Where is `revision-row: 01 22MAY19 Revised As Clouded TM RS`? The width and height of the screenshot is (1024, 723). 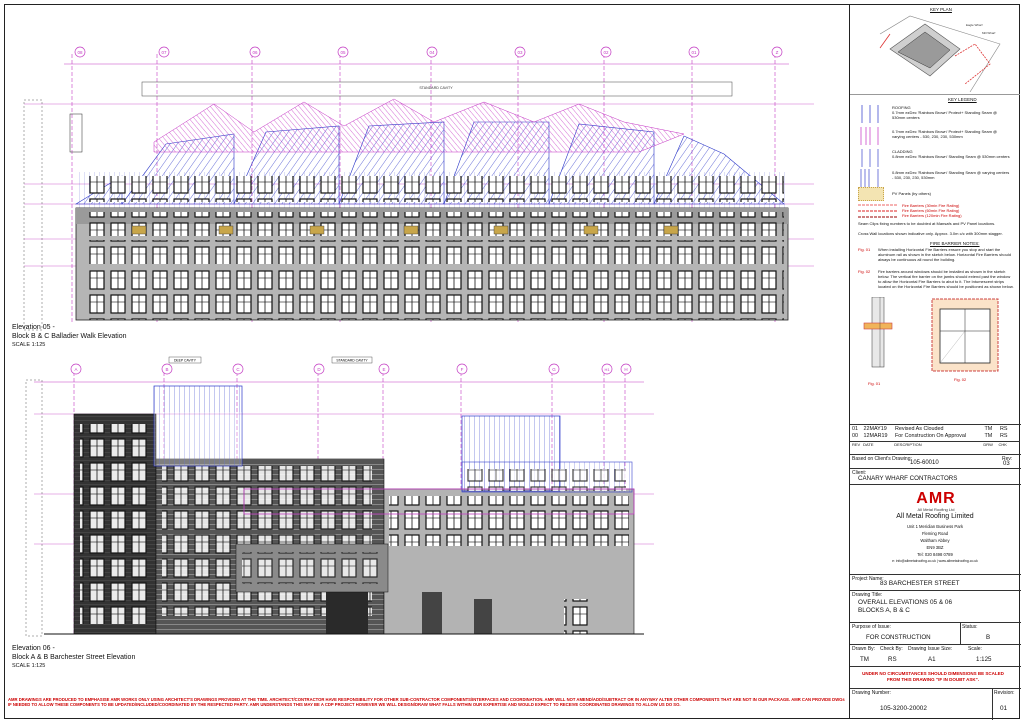 revision-row: 01 22MAY19 Revised As Clouded TM RS is located at coordinates (935, 429).